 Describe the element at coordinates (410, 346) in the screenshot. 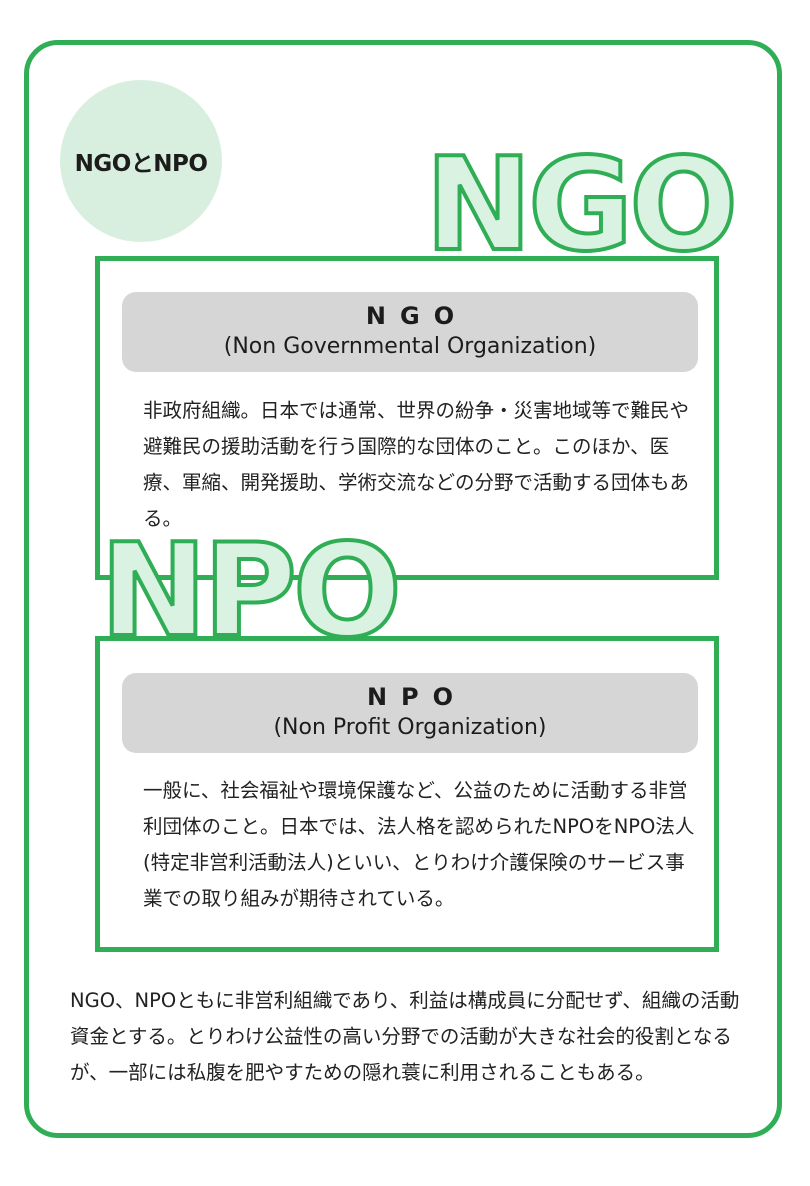

I see `ngo-full-name: (Non Governmental Organization)` at that location.